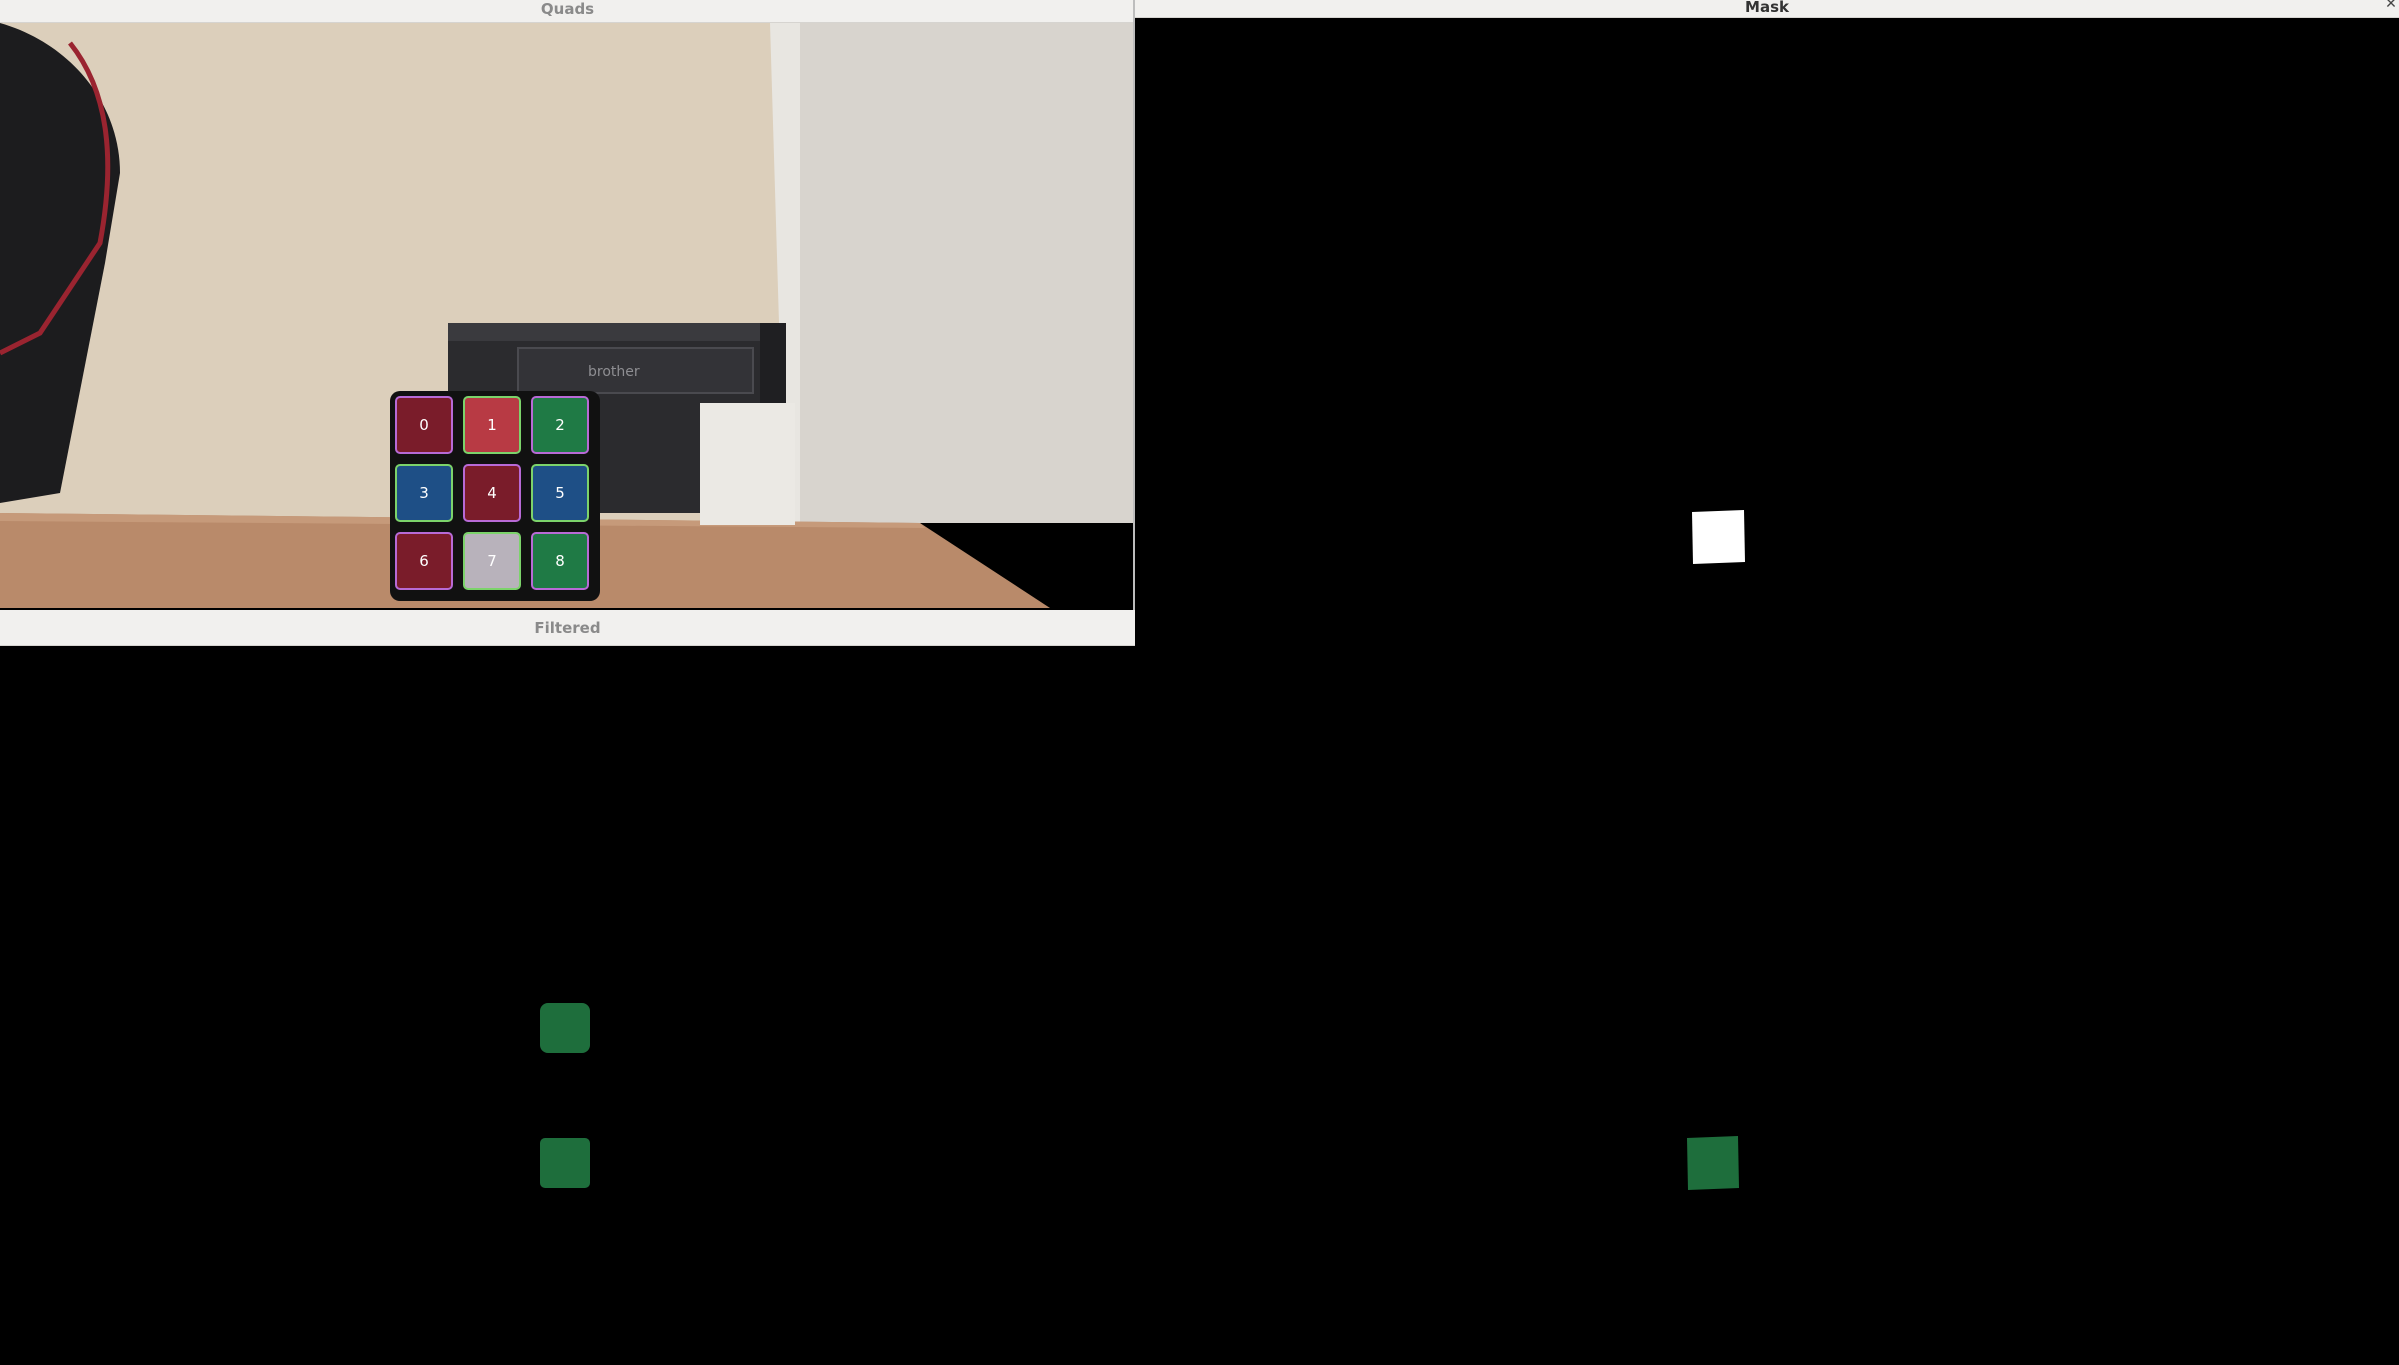  Describe the element at coordinates (424, 425) in the screenshot. I see `cube-sticker-label: 0` at that location.